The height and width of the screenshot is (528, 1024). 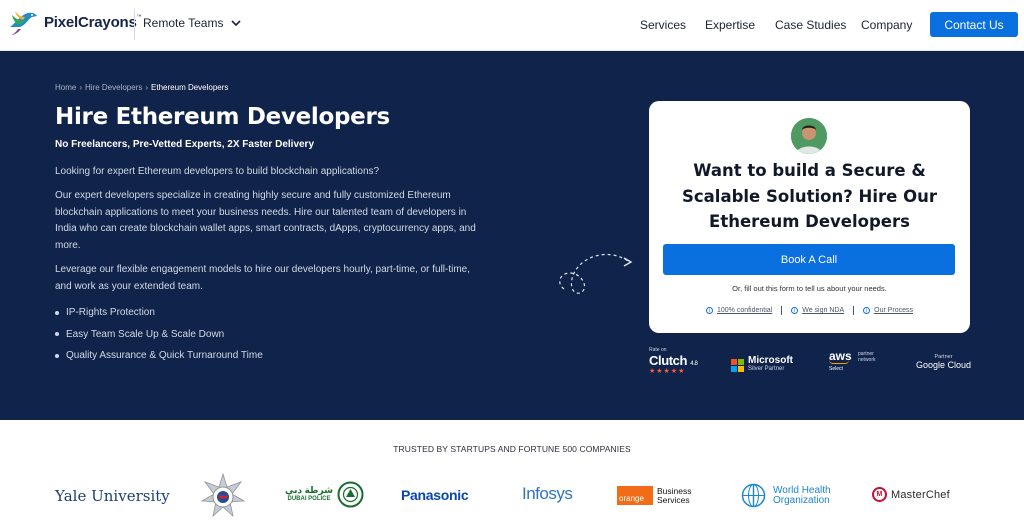 What do you see at coordinates (112, 496) in the screenshot?
I see `yale-logo: Yale University` at bounding box center [112, 496].